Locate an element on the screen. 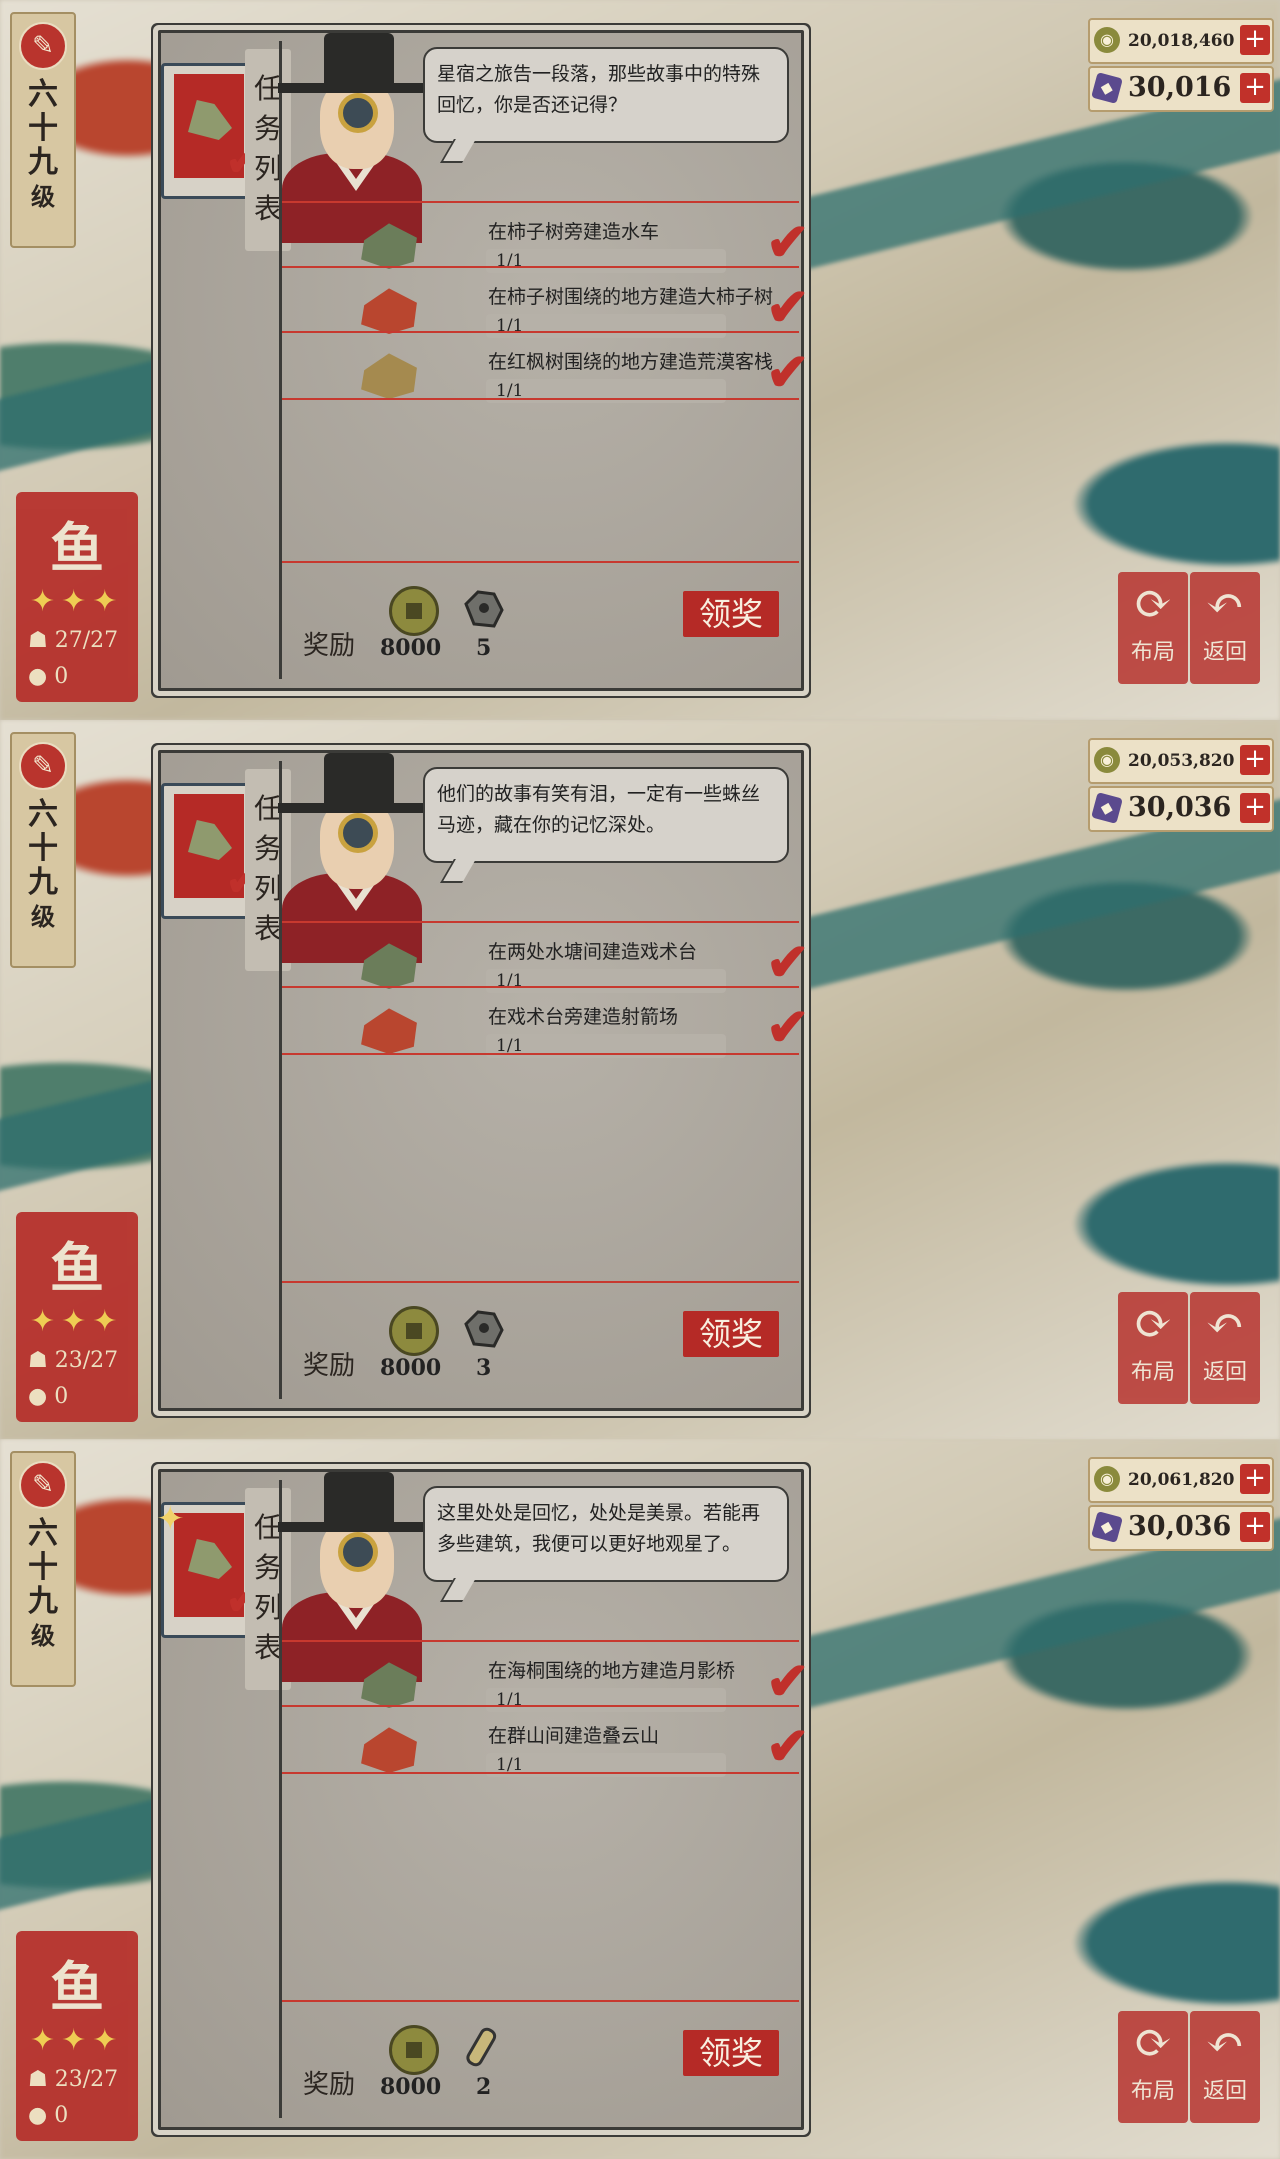 The height and width of the screenshot is (2159, 1280). character-count: ☗ 27/27 is located at coordinates (73, 640).